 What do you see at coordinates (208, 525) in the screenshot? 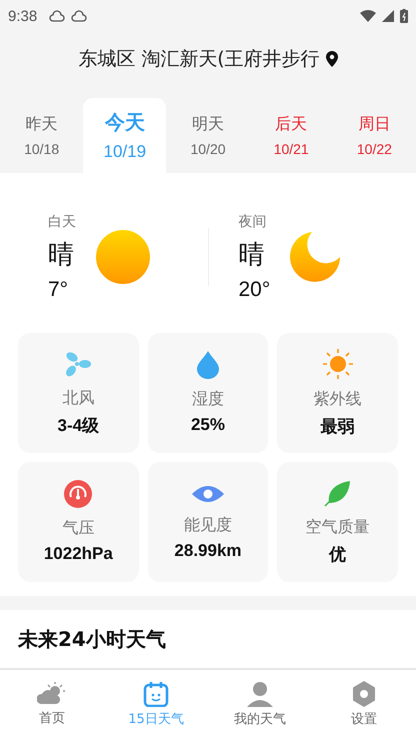
I see `metric-label: 能见度` at bounding box center [208, 525].